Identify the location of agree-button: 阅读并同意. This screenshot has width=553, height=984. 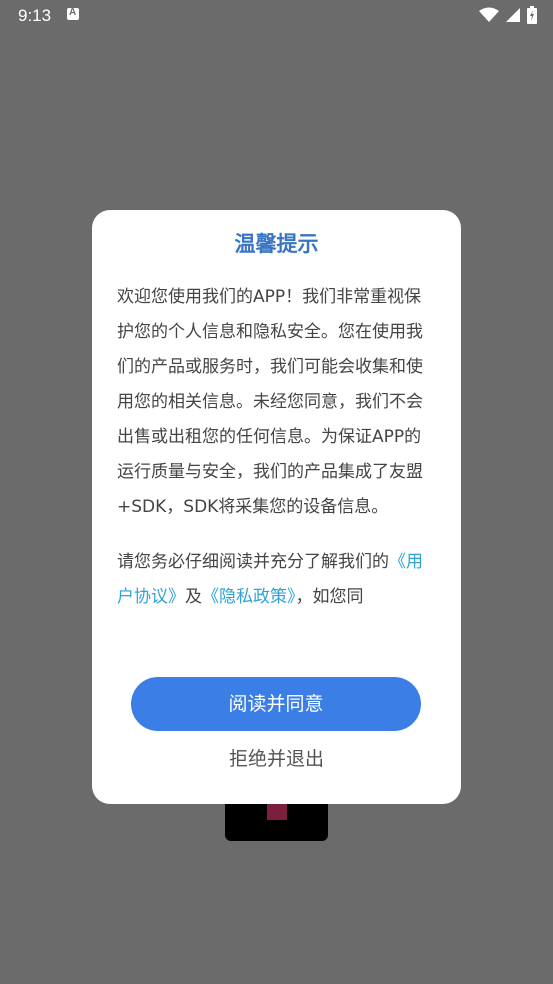
(276, 704).